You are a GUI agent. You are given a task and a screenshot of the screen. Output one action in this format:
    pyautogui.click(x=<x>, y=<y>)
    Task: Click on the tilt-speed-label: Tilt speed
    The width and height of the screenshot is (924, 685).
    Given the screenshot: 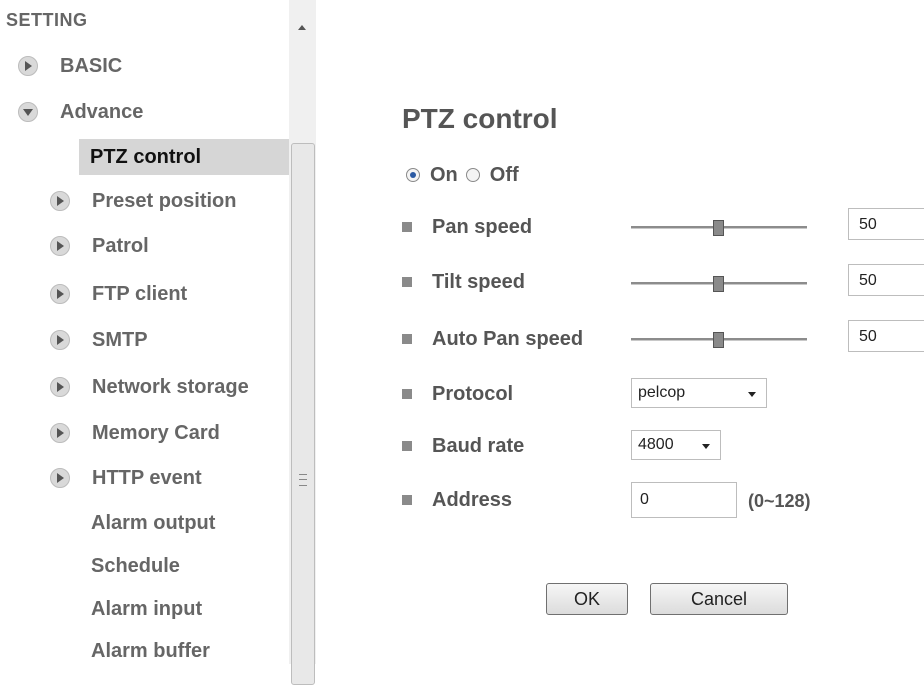 What is the action you would take?
    pyautogui.click(x=478, y=281)
    